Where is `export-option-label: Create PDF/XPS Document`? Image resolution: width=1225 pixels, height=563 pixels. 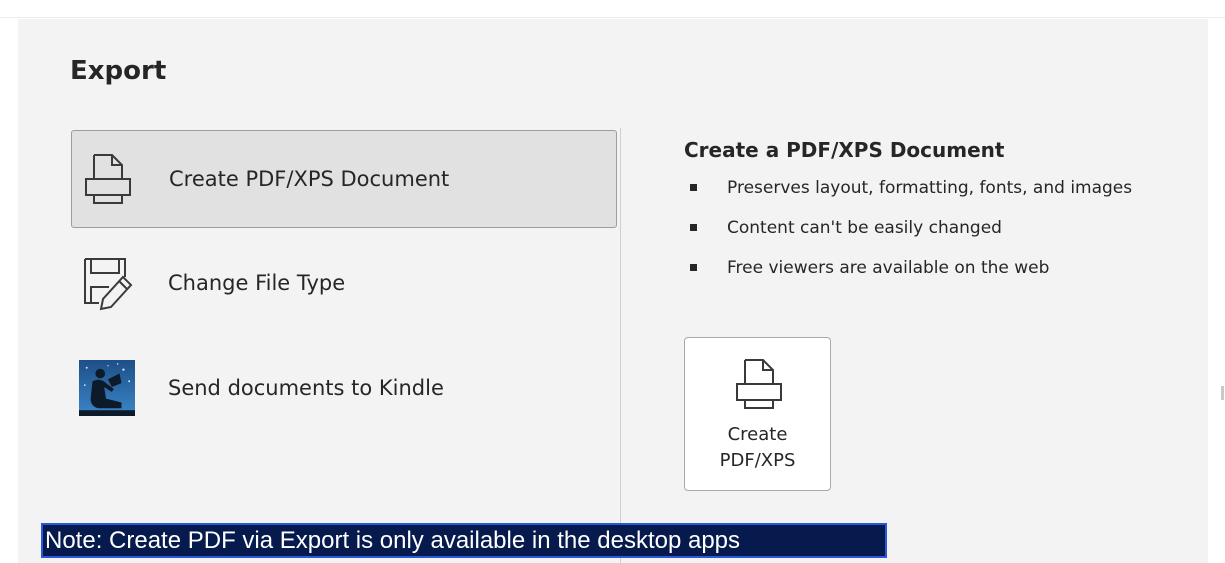 export-option-label: Create PDF/XPS Document is located at coordinates (309, 179).